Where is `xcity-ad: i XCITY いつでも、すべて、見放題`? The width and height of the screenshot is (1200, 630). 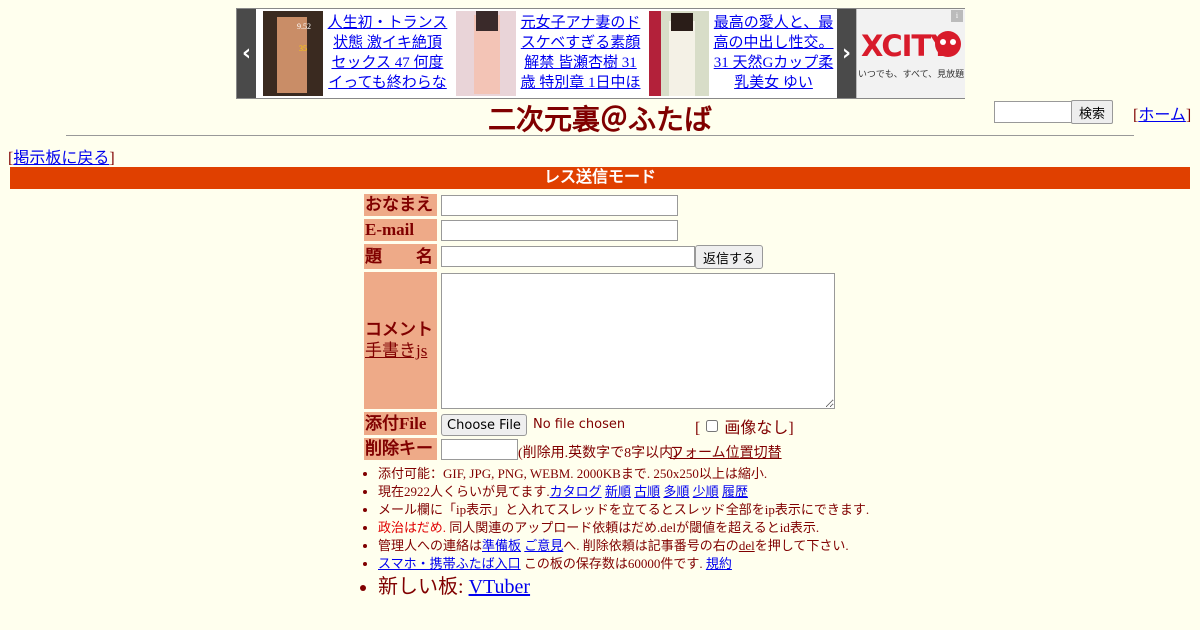
xcity-ad: i XCITY いつでも、すべて、見放題 is located at coordinates (910, 53).